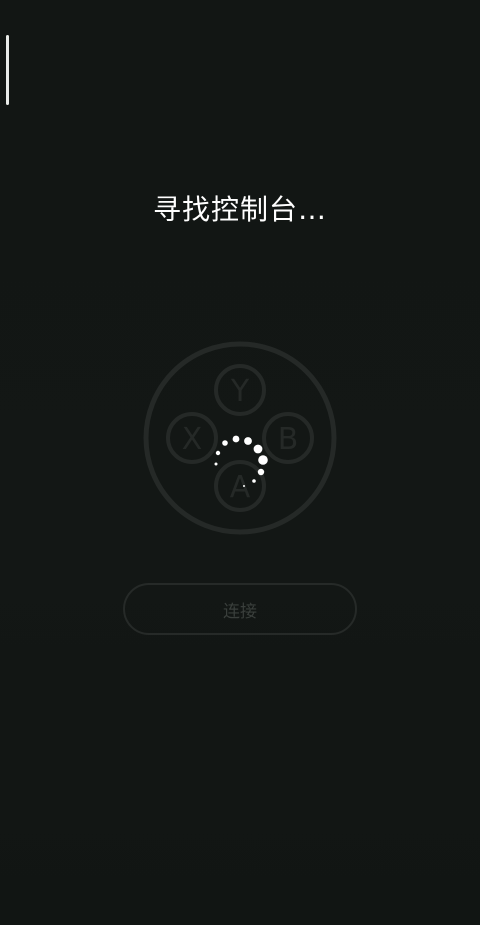 The image size is (480, 925). What do you see at coordinates (240, 487) in the screenshot?
I see `a-button-label: A` at bounding box center [240, 487].